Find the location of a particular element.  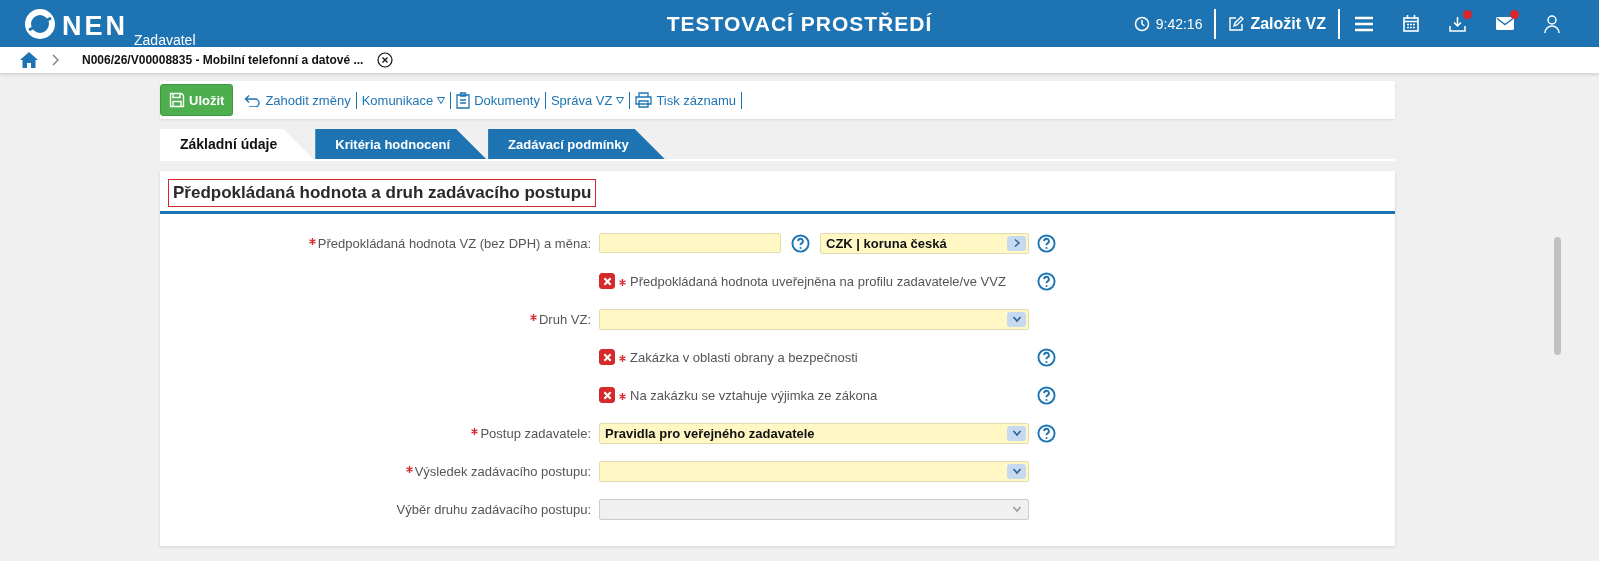

field-label: Předpokládaná hodnota VZ (bez DPH) a měna: is located at coordinates (449, 243).